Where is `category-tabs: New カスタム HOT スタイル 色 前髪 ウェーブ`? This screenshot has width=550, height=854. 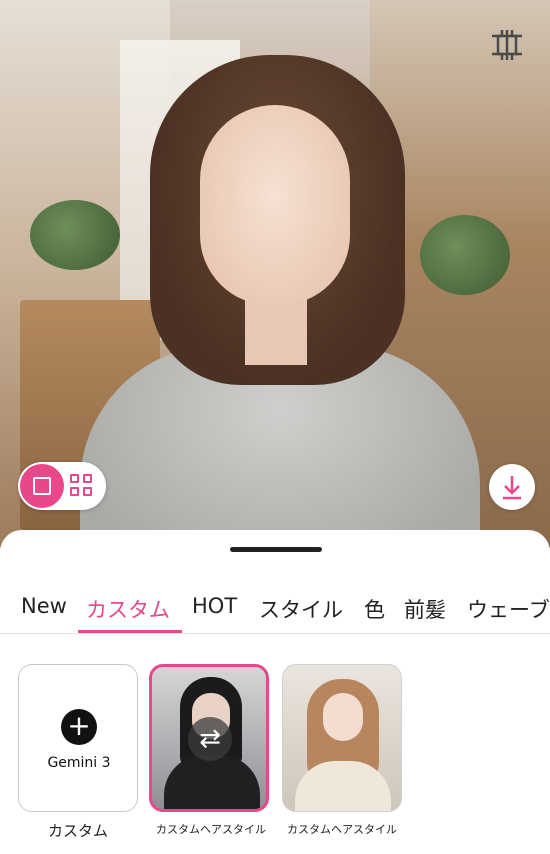 category-tabs: New カスタム HOT スタイル 色 前髪 ウェーブ is located at coordinates (275, 611).